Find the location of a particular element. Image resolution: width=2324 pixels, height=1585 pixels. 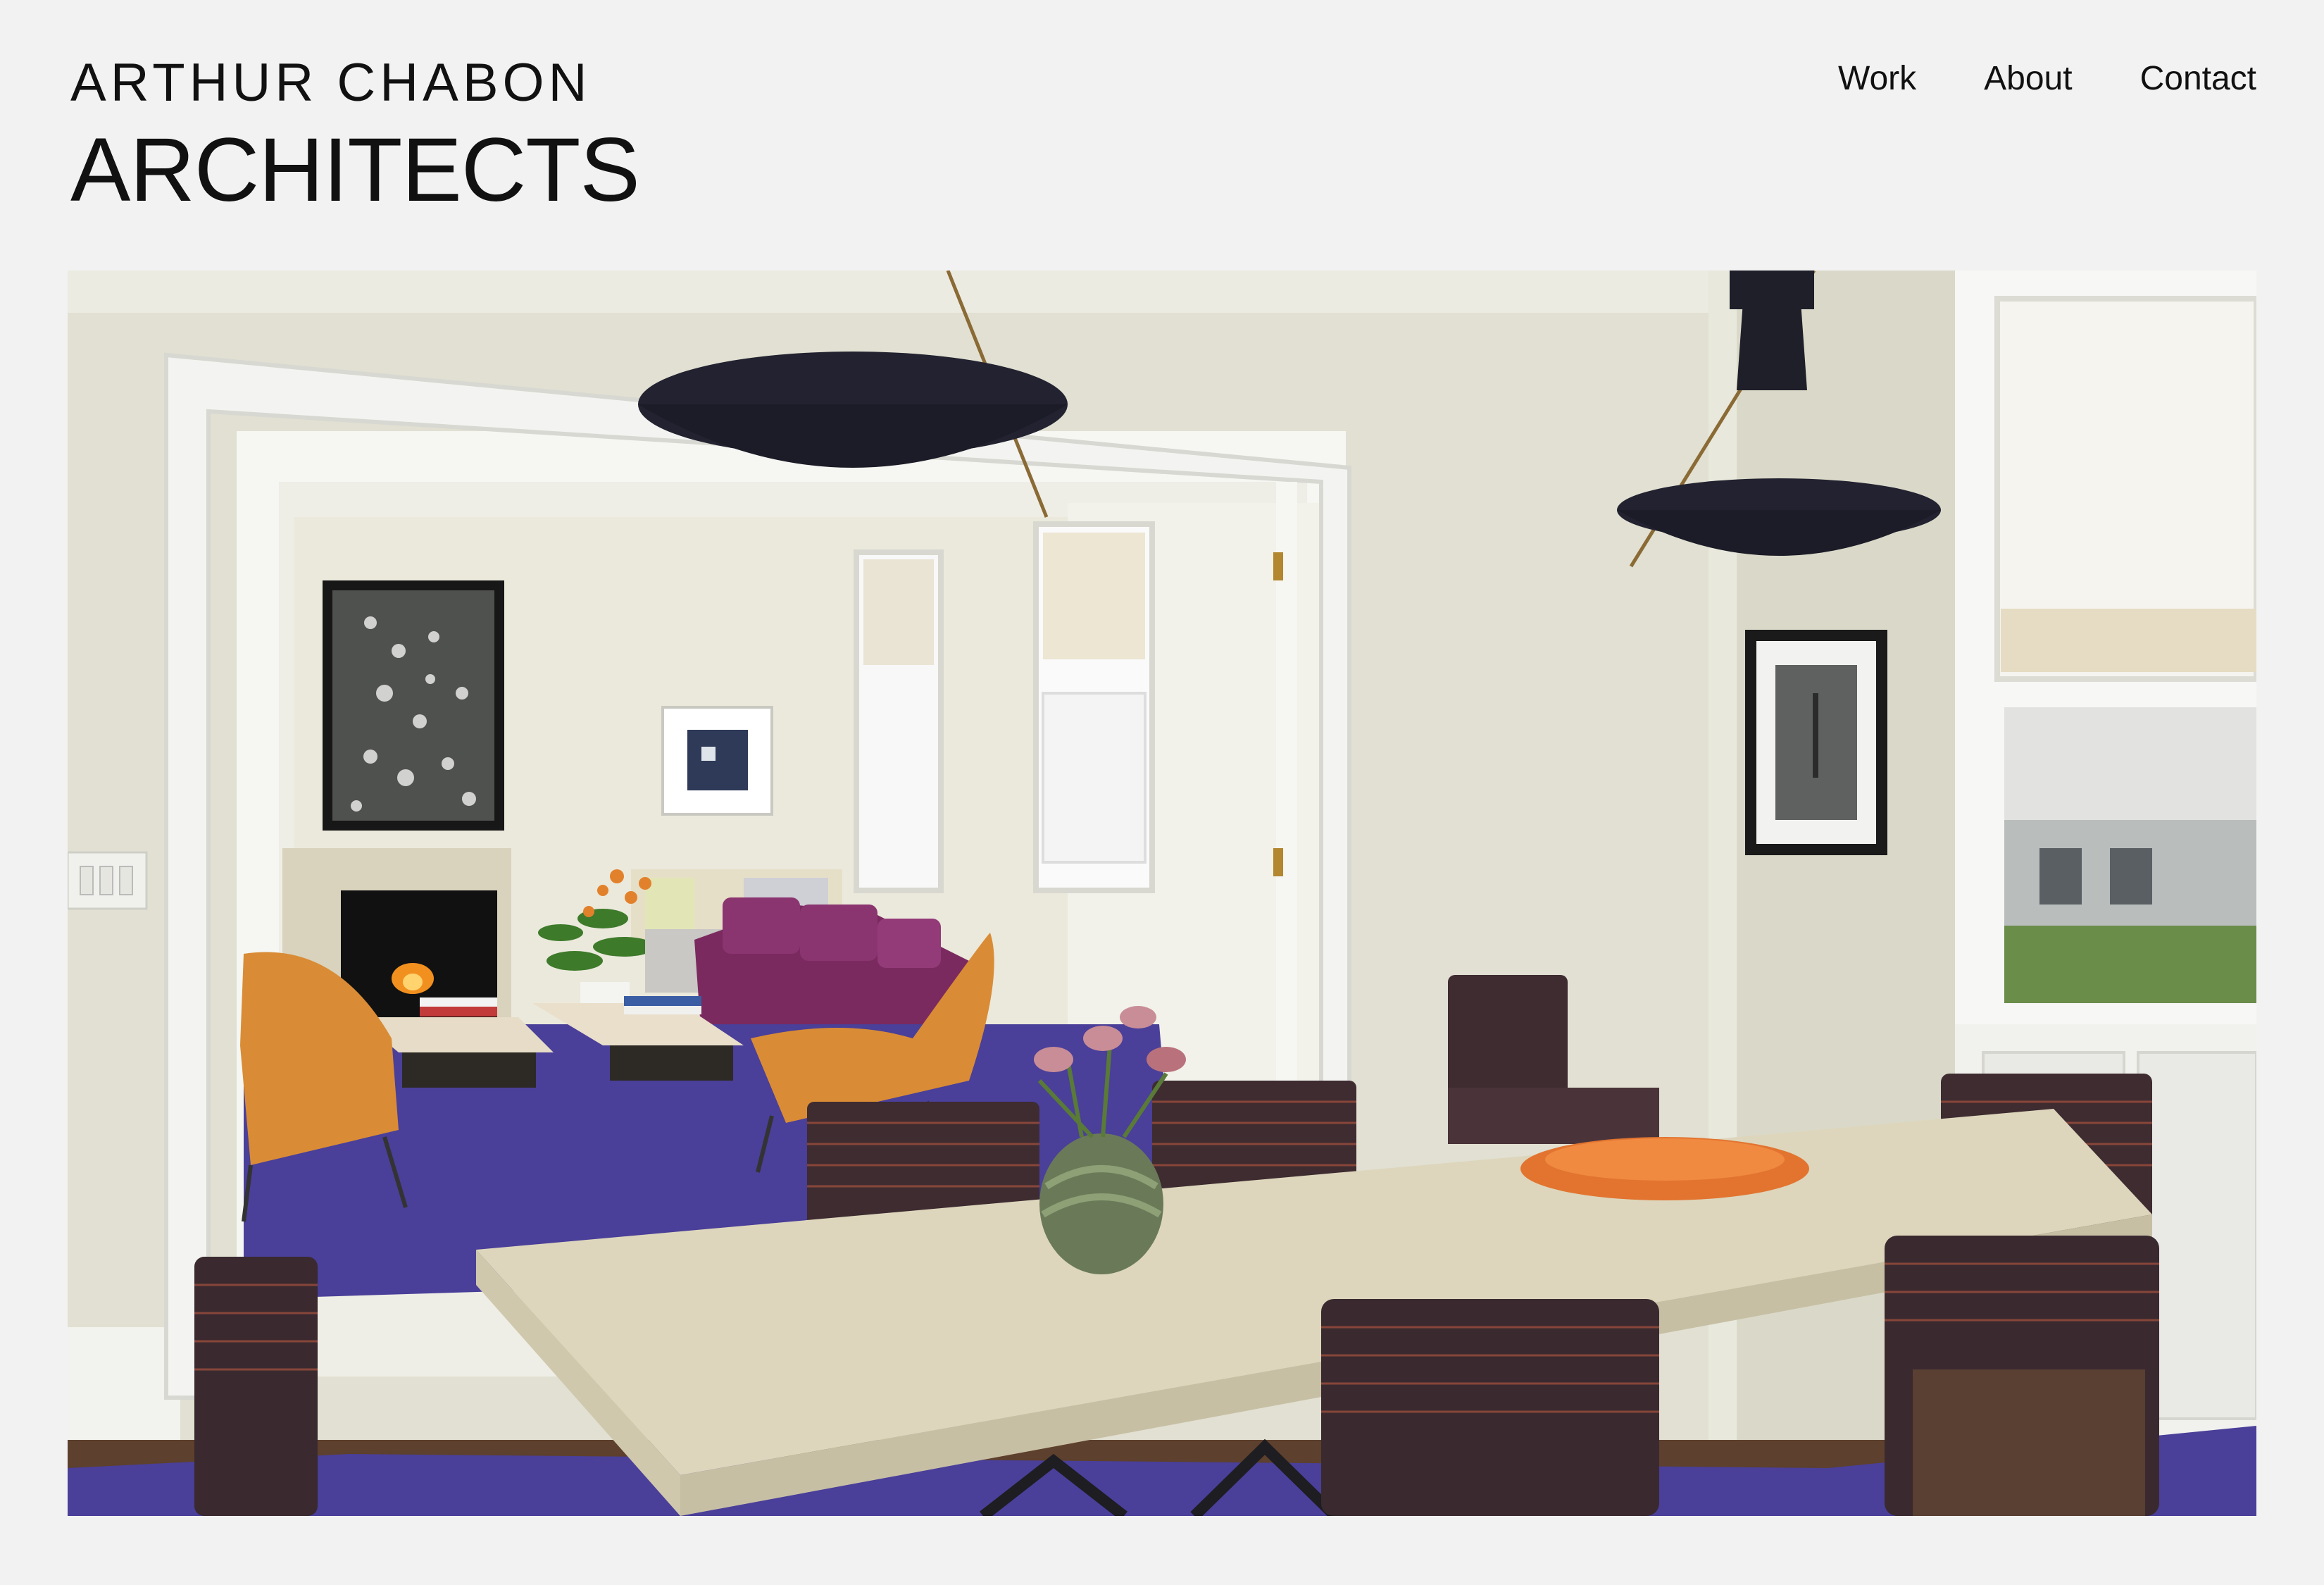

brand-subtitle: ARCHITECTS is located at coordinates (355, 170).